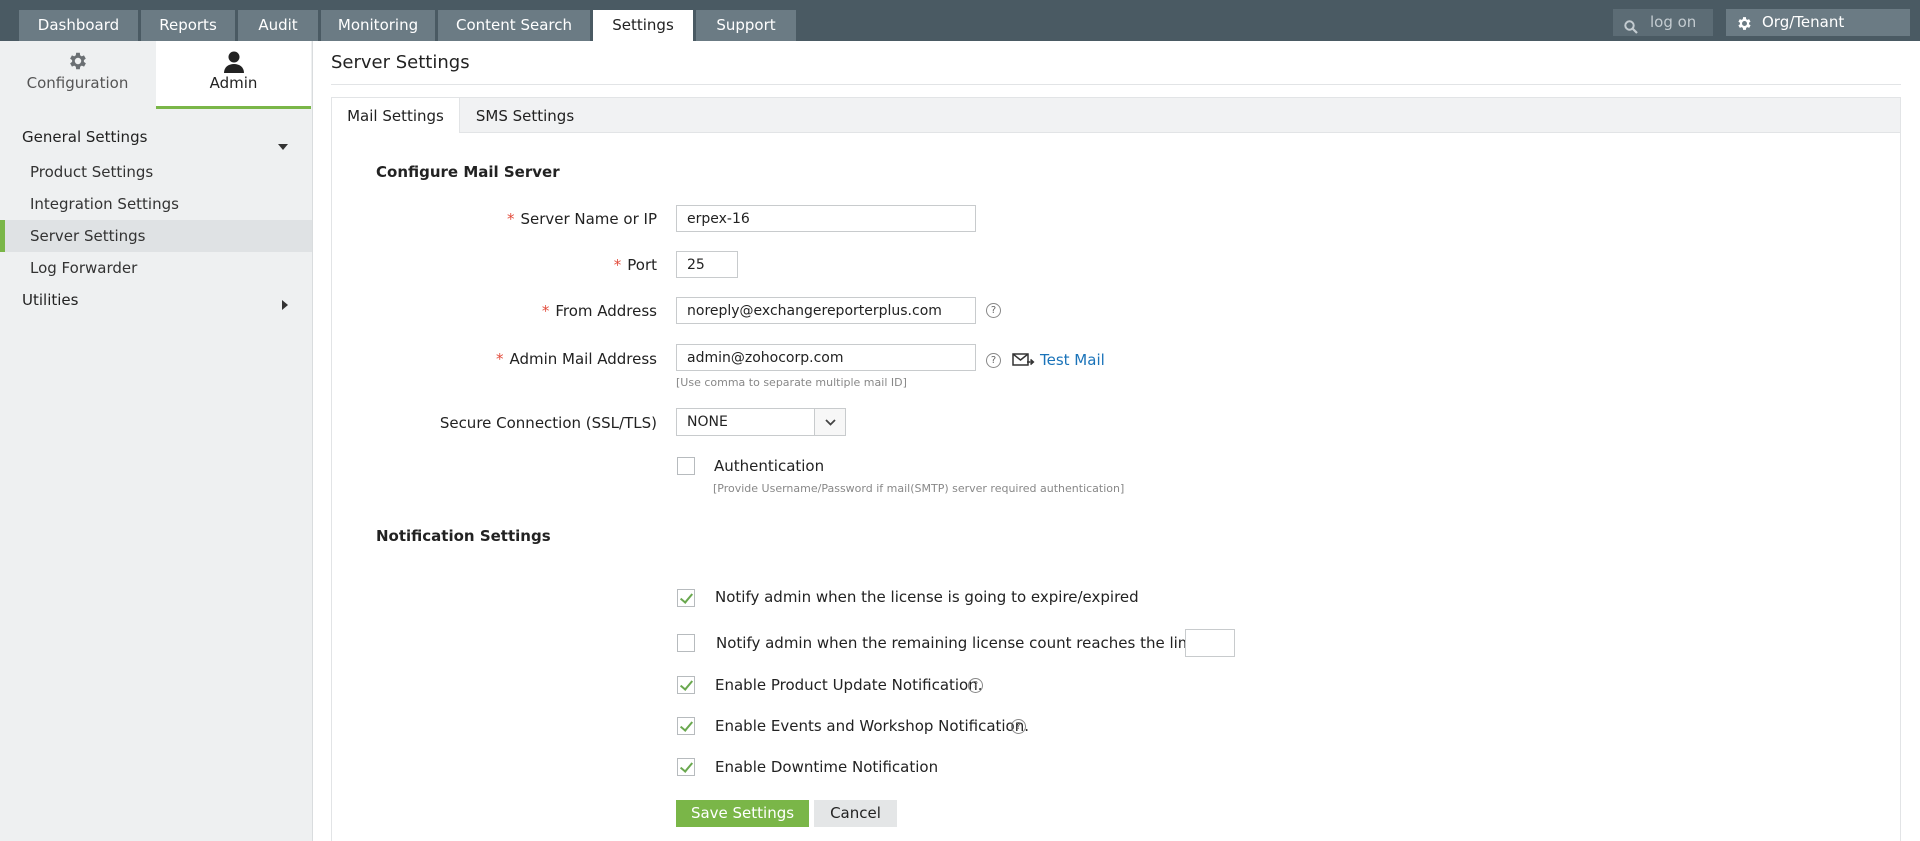 The width and height of the screenshot is (1920, 841). Describe the element at coordinates (514, 25) in the screenshot. I see `tab-content-search: Content Search` at that location.